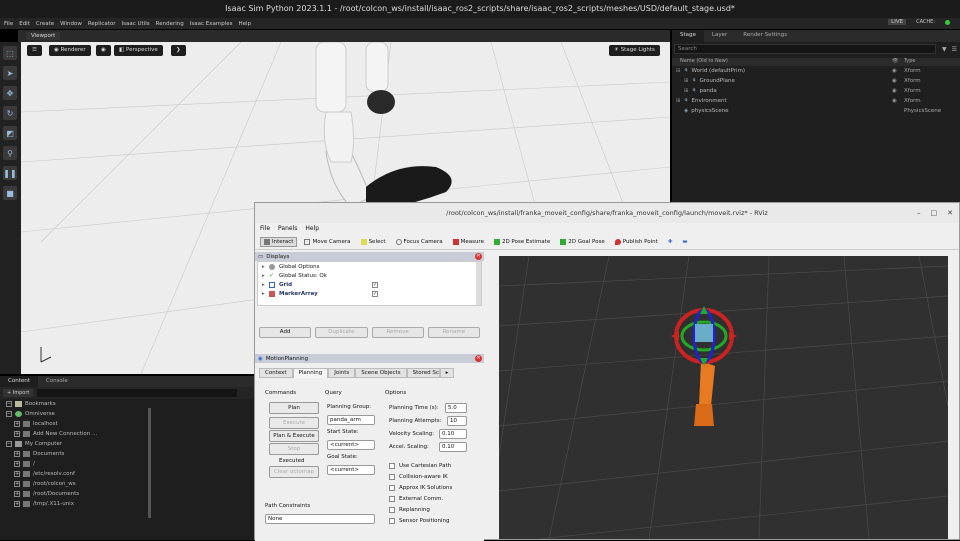 This screenshot has width=960, height=541. I want to click on approx-ik-checkbox, so click(392, 488).